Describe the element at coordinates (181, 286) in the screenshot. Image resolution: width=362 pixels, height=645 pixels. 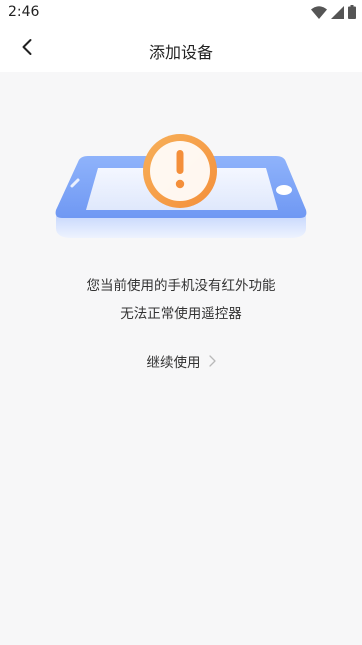
I see `message-line-1: 您当前使用的手机没有红外功能` at that location.